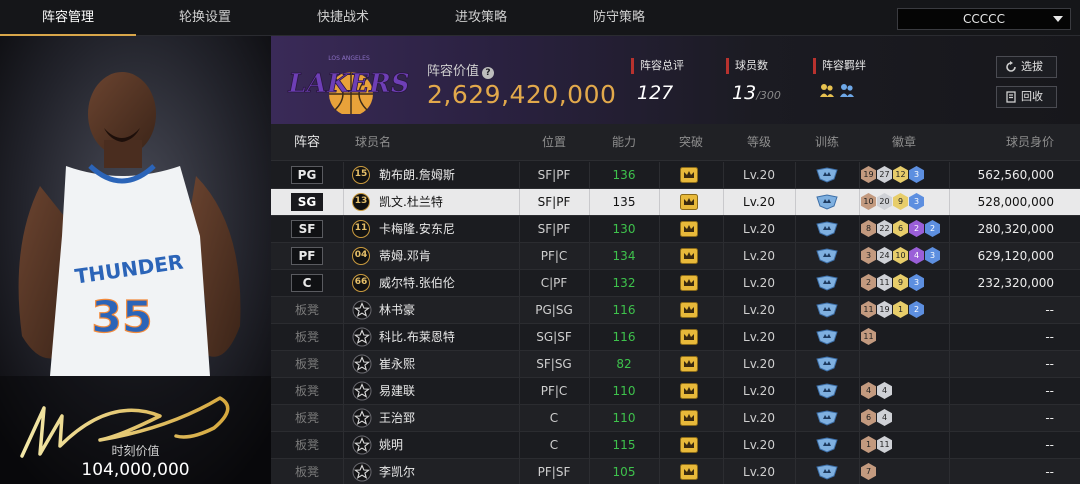 This screenshot has width=1080, height=484. I want to click on badge-bronze: 2, so click(868, 282).